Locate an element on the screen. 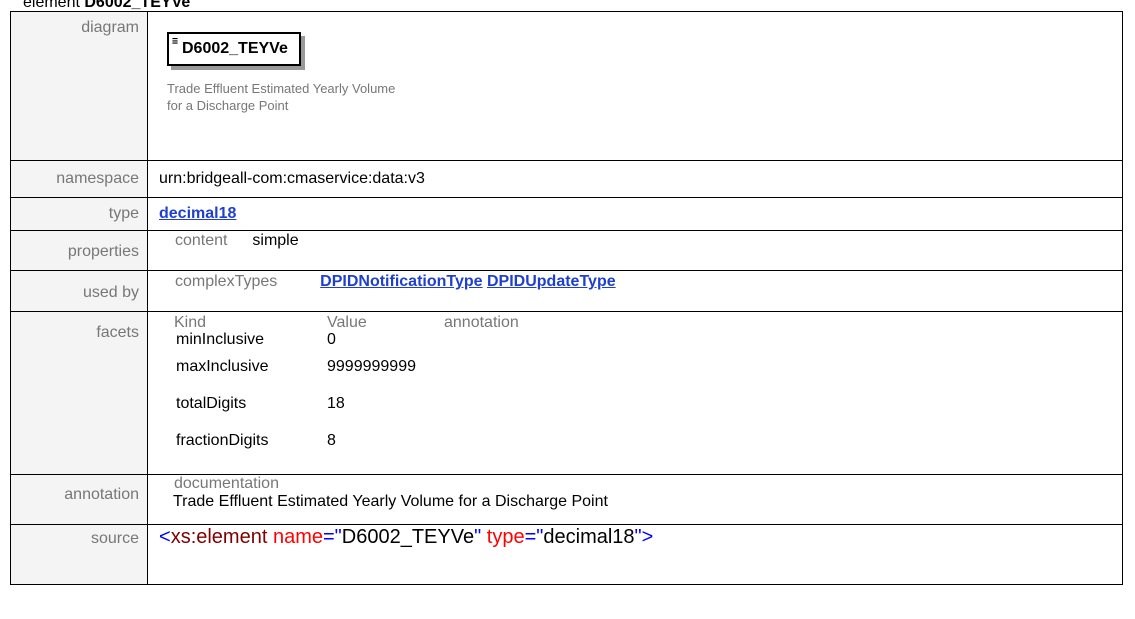 Image resolution: width=1135 pixels, height=619 pixels. namespace-value-cell: urn:bridgeall-com:cmaservice:data:v3 is located at coordinates (635, 179).